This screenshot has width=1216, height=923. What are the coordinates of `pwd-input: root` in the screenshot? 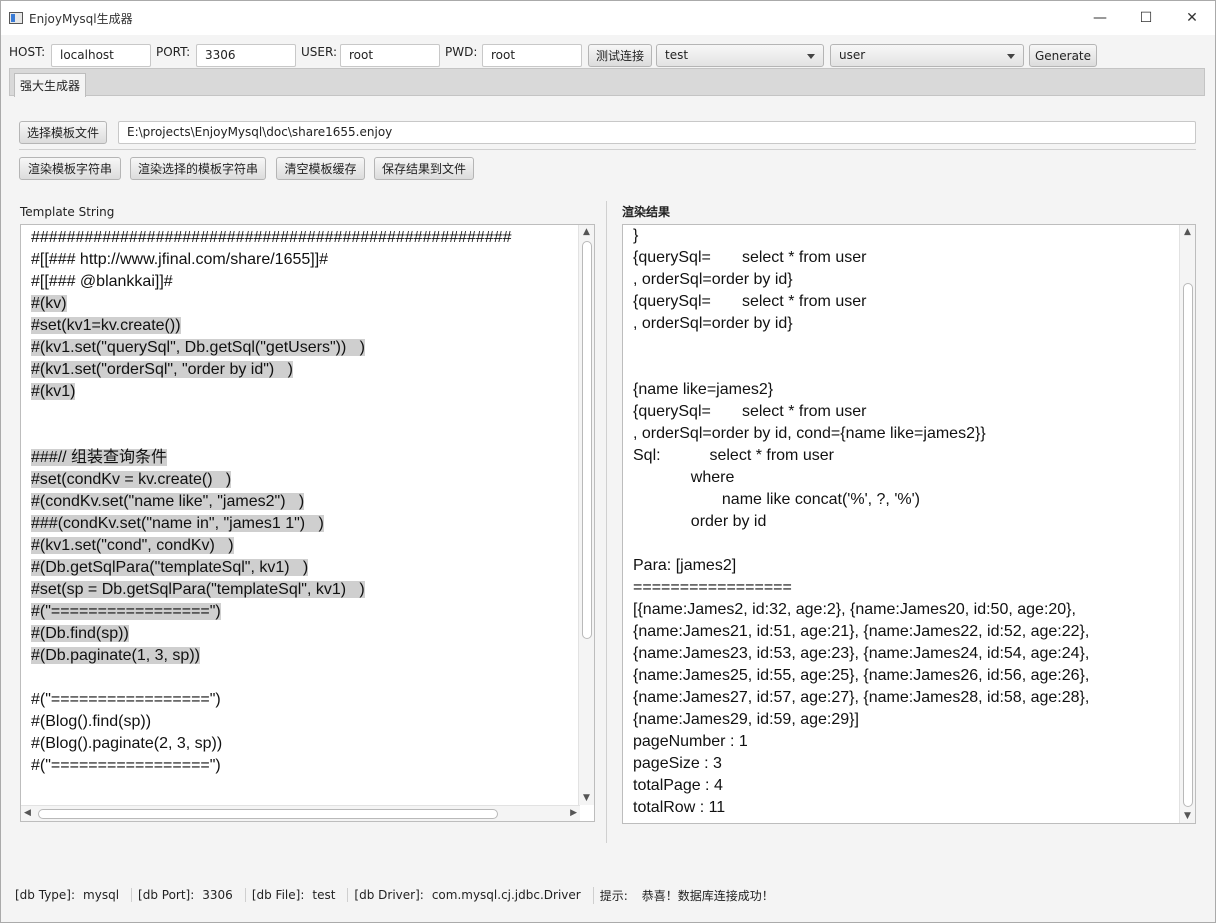 It's located at (532, 55).